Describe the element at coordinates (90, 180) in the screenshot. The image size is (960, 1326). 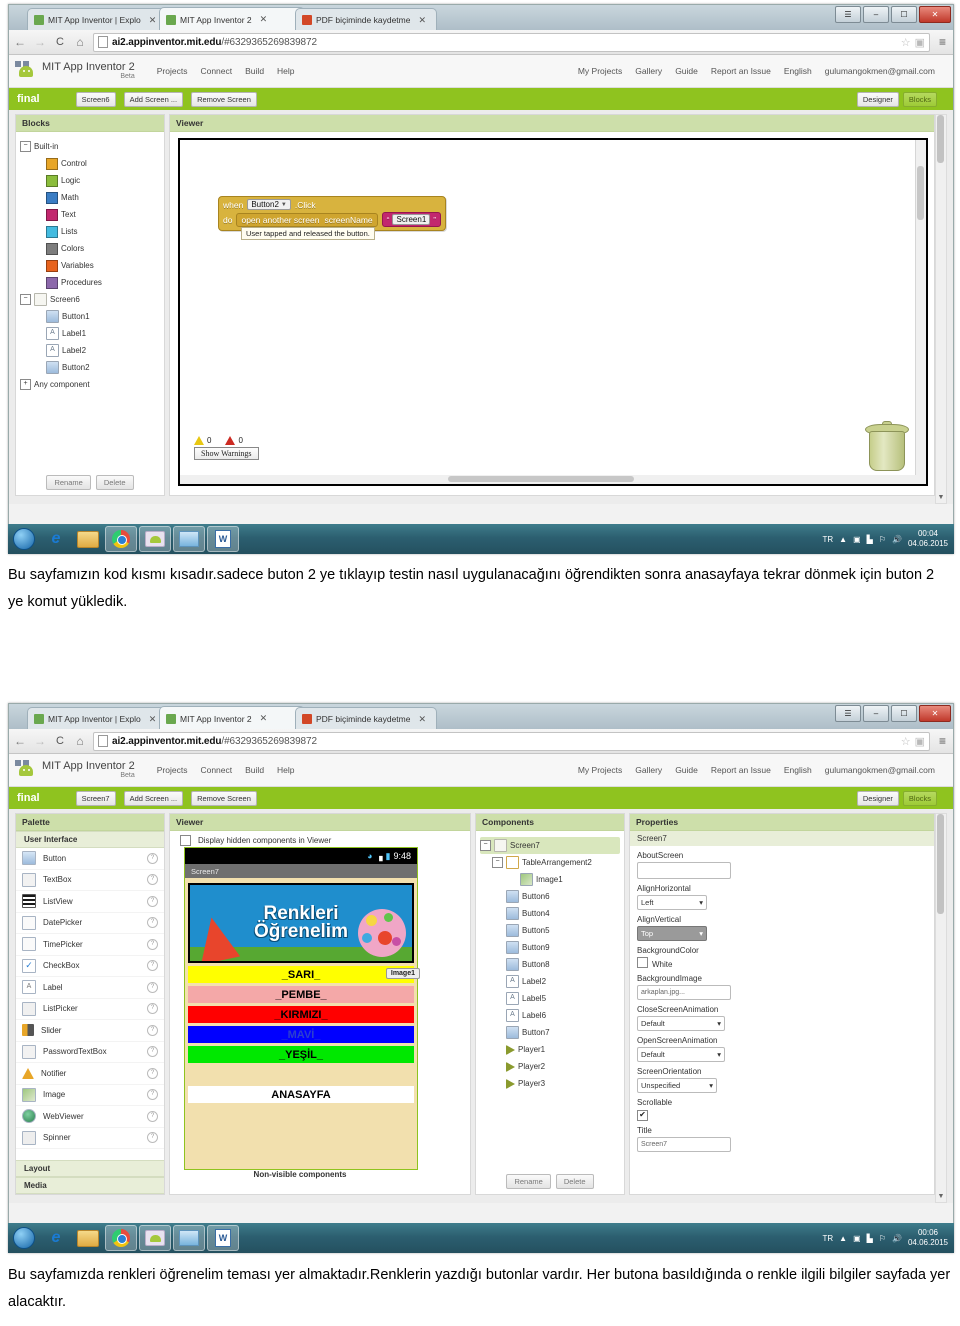
I see `tree-node-logic: Logic` at that location.